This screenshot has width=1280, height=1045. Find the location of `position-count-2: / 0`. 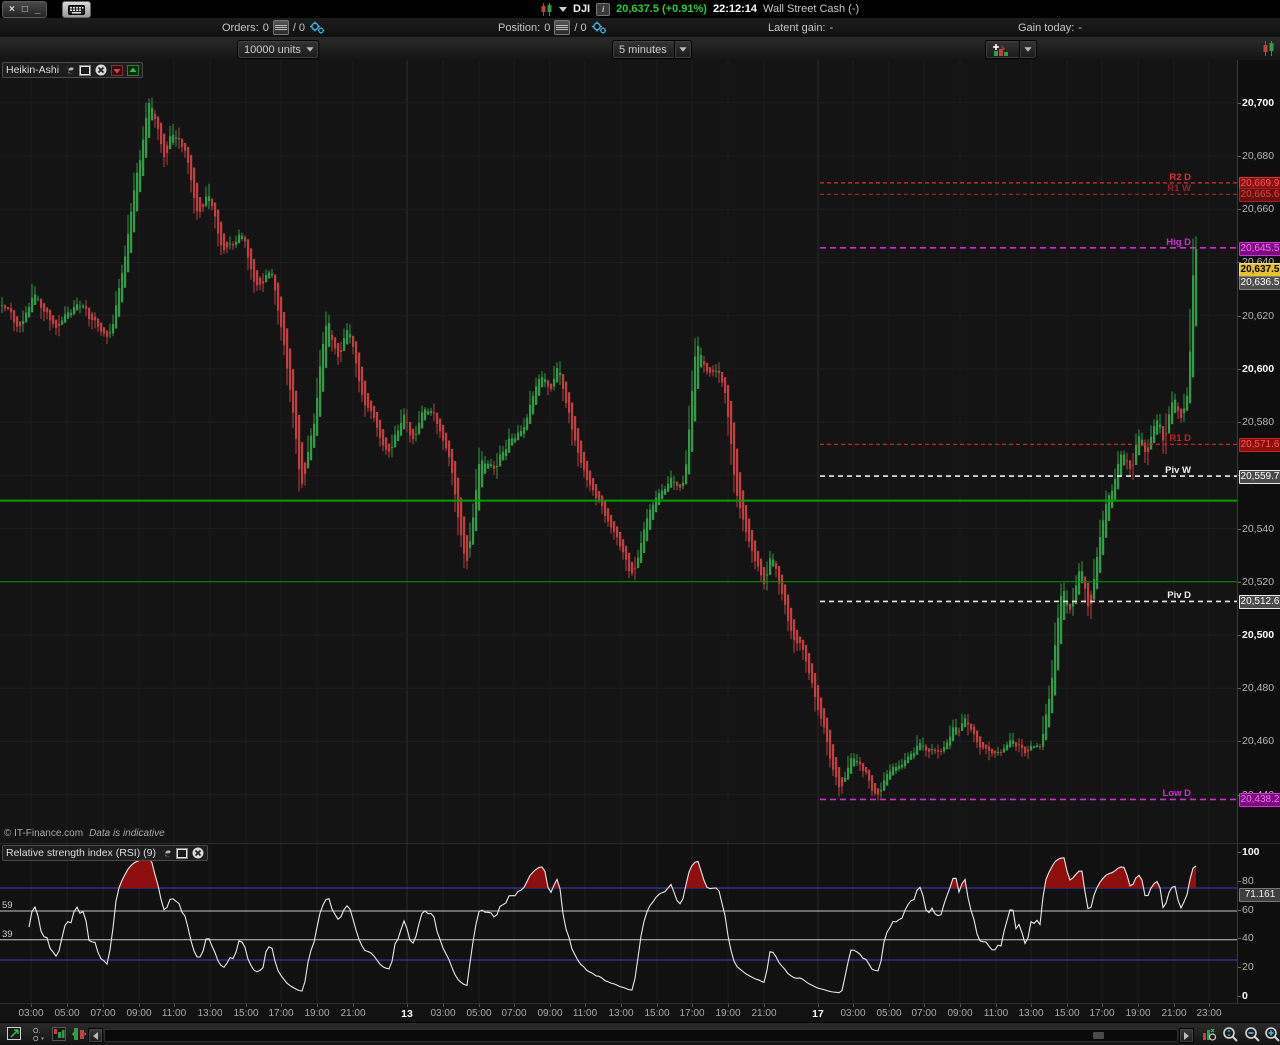

position-count-2: / 0 is located at coordinates (580, 27).